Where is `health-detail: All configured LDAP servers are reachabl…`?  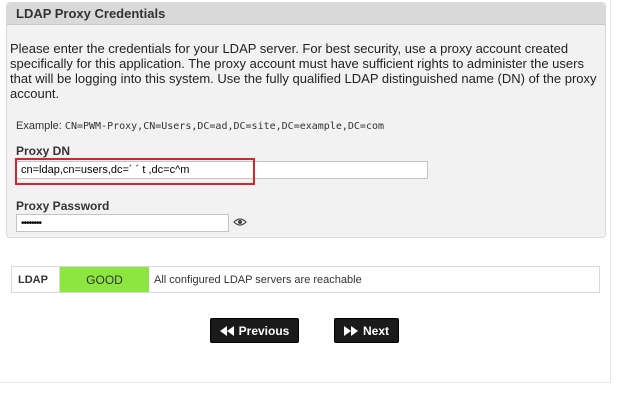
health-detail: All configured LDAP servers are reachabl… is located at coordinates (258, 279).